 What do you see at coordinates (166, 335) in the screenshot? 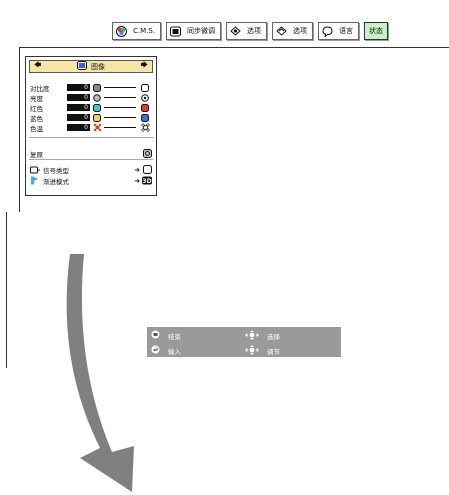
I see `help-end: 结束` at bounding box center [166, 335].